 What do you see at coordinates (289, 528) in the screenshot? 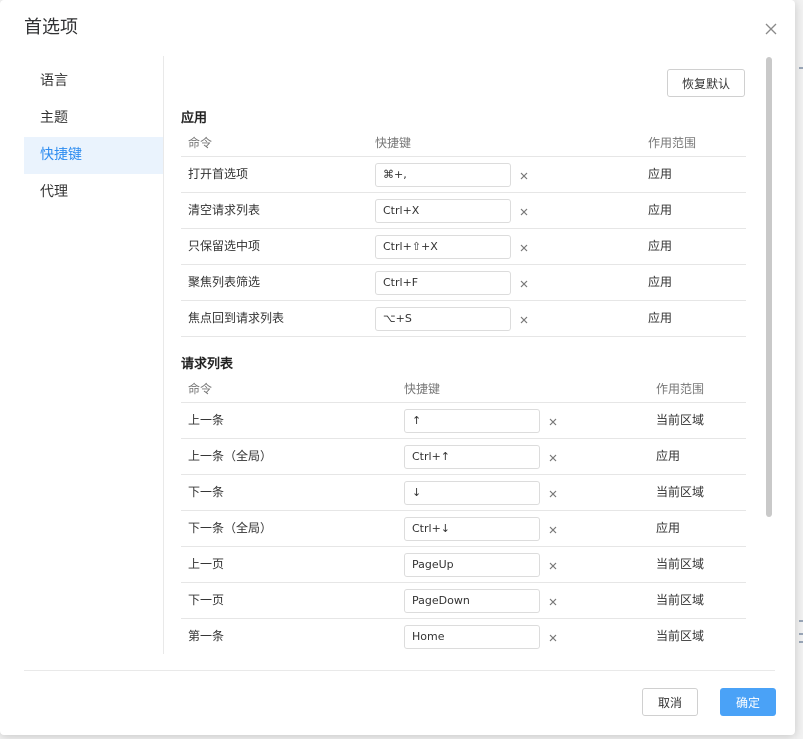
I see `command-cell: 下一条（全局）` at bounding box center [289, 528].